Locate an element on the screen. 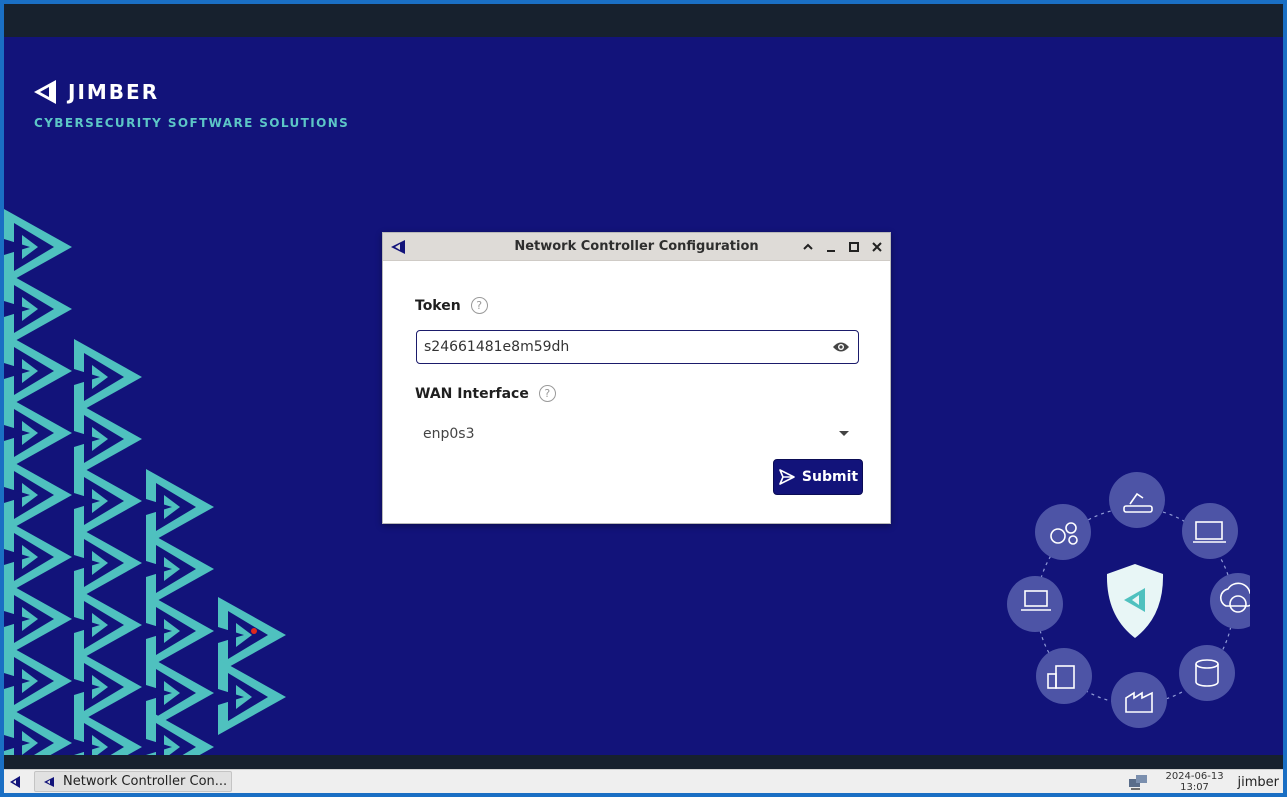 The image size is (1287, 797). clock-date: 2024-06-13 is located at coordinates (1194, 776).